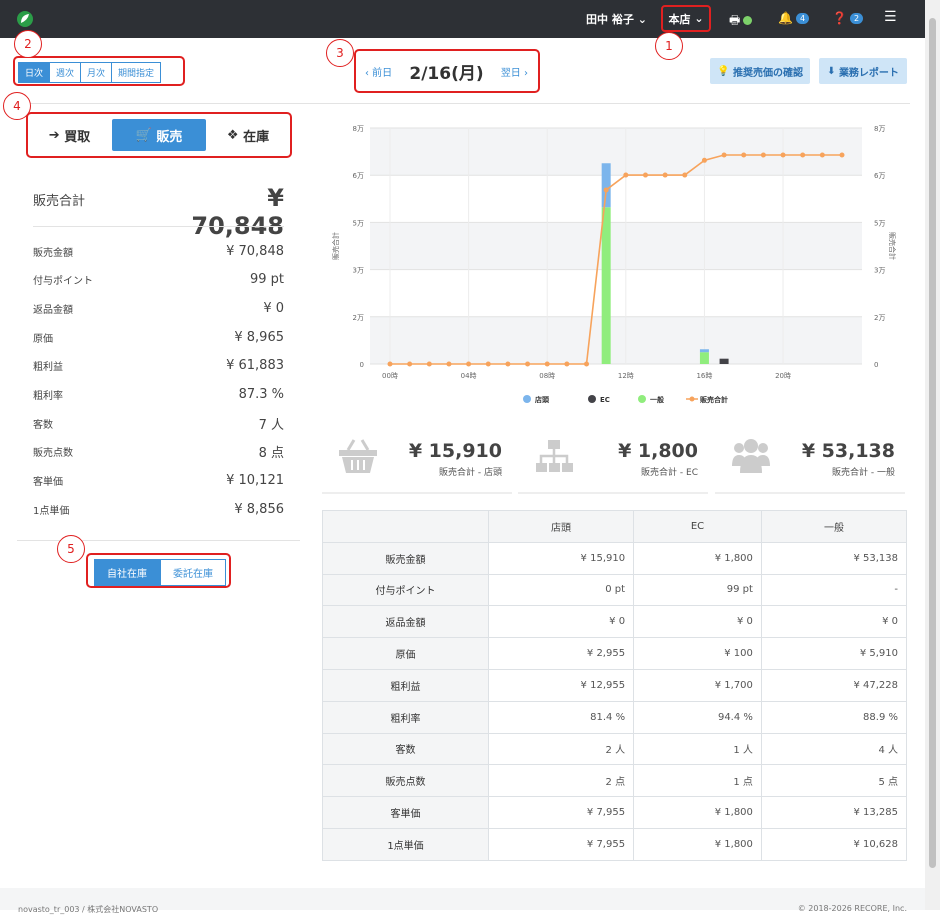  I want to click on kpi-ec: ¥ 1,800 販売合計 - EC, so click(613, 462).